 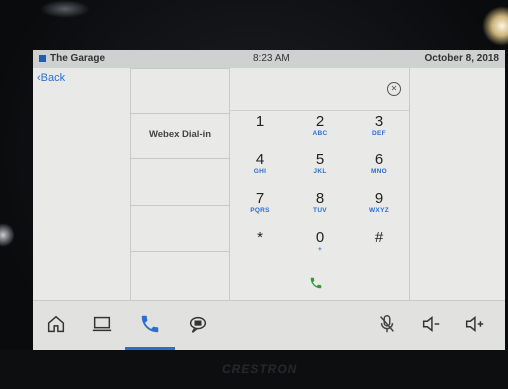 I want to click on key-1: 1, so click(x=260, y=122).